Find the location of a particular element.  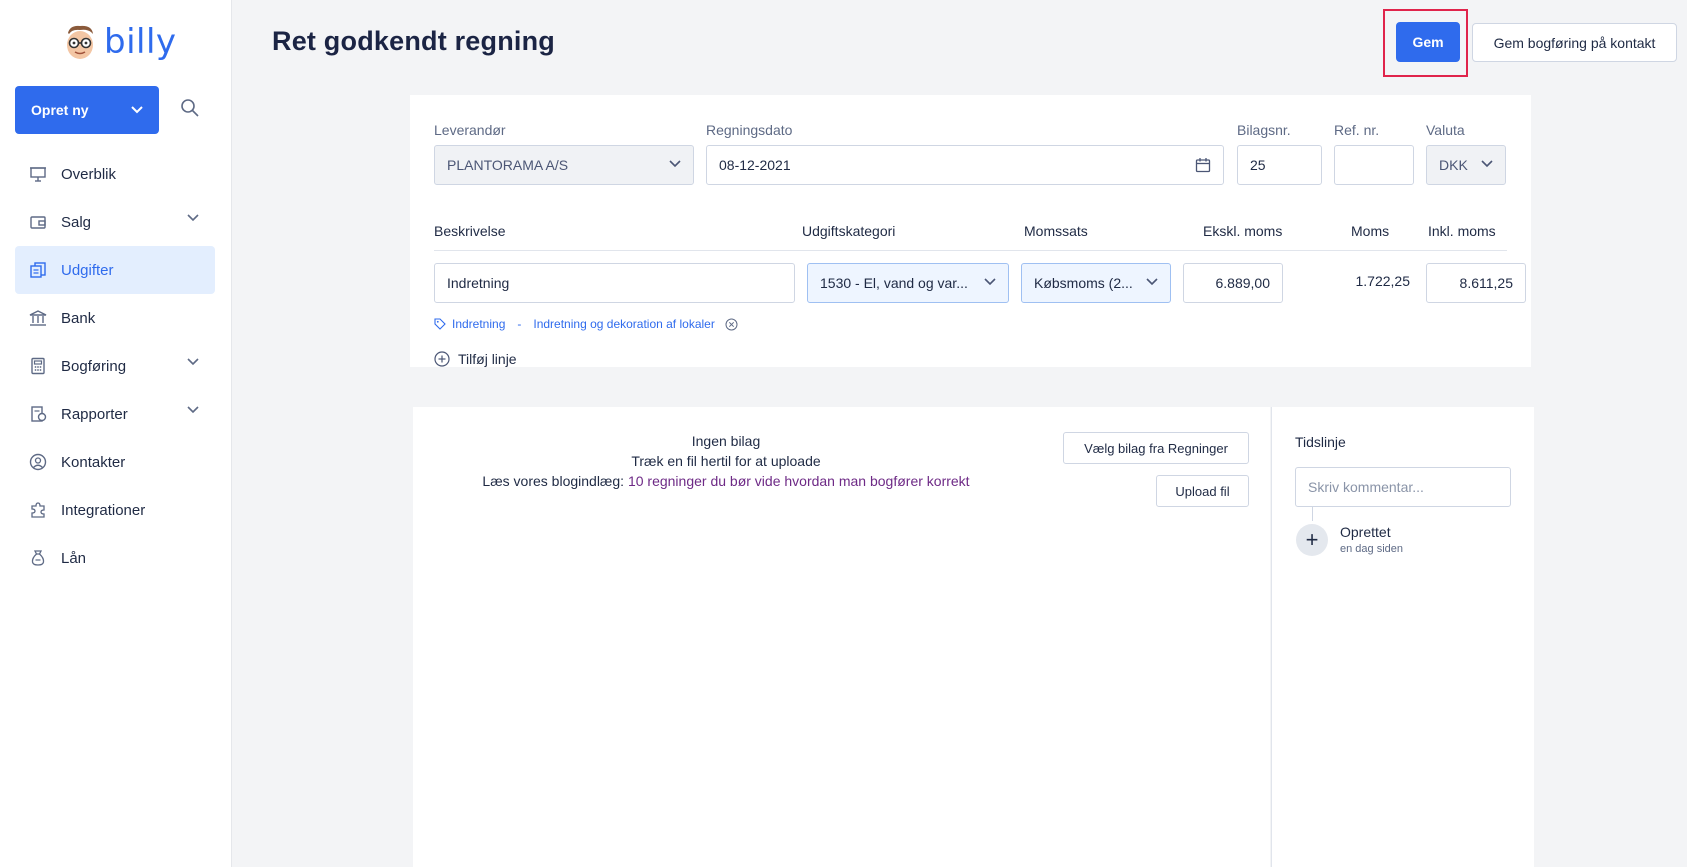

drag-file-text: Træk en fil hertil for at uploade is located at coordinates (726, 461).